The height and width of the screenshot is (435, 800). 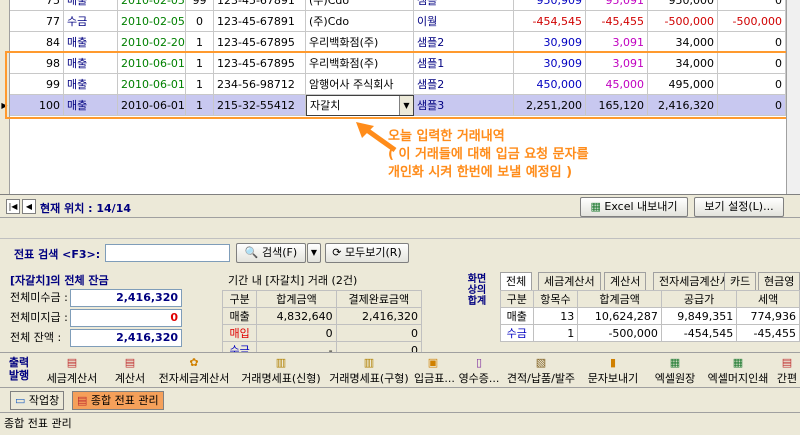 I want to click on print-label: 출력 발행, so click(x=19, y=369).